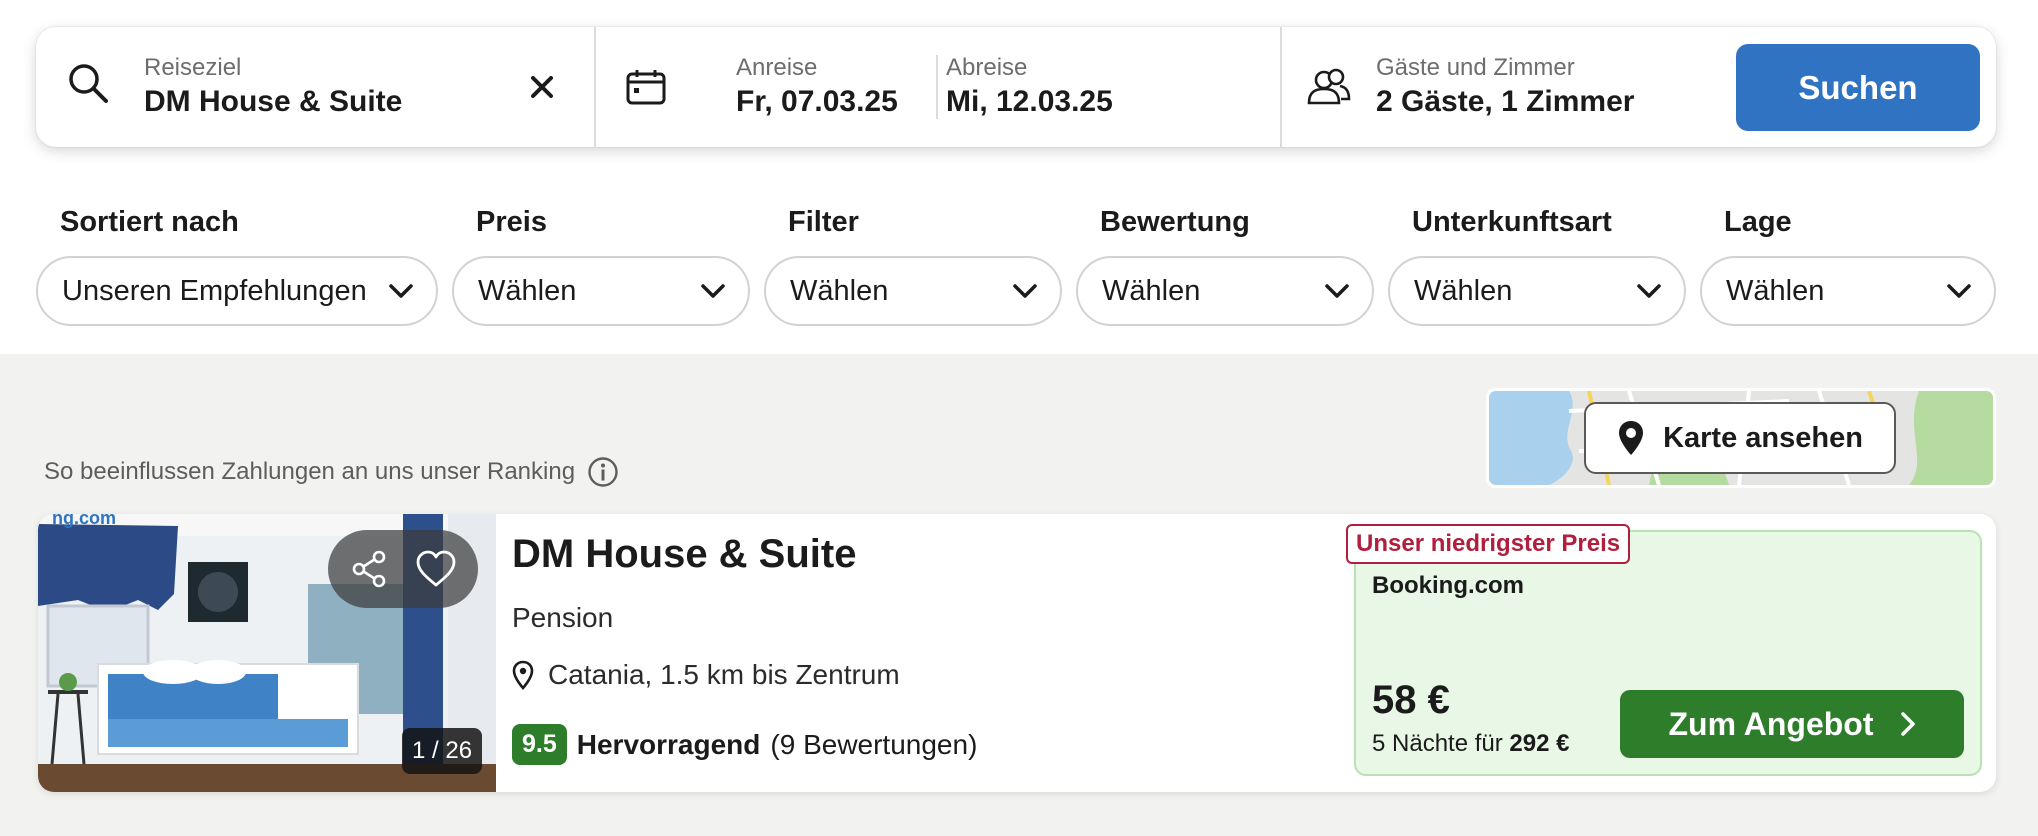 The width and height of the screenshot is (2038, 836). What do you see at coordinates (273, 101) in the screenshot?
I see `destination-value: DM House & Suite` at bounding box center [273, 101].